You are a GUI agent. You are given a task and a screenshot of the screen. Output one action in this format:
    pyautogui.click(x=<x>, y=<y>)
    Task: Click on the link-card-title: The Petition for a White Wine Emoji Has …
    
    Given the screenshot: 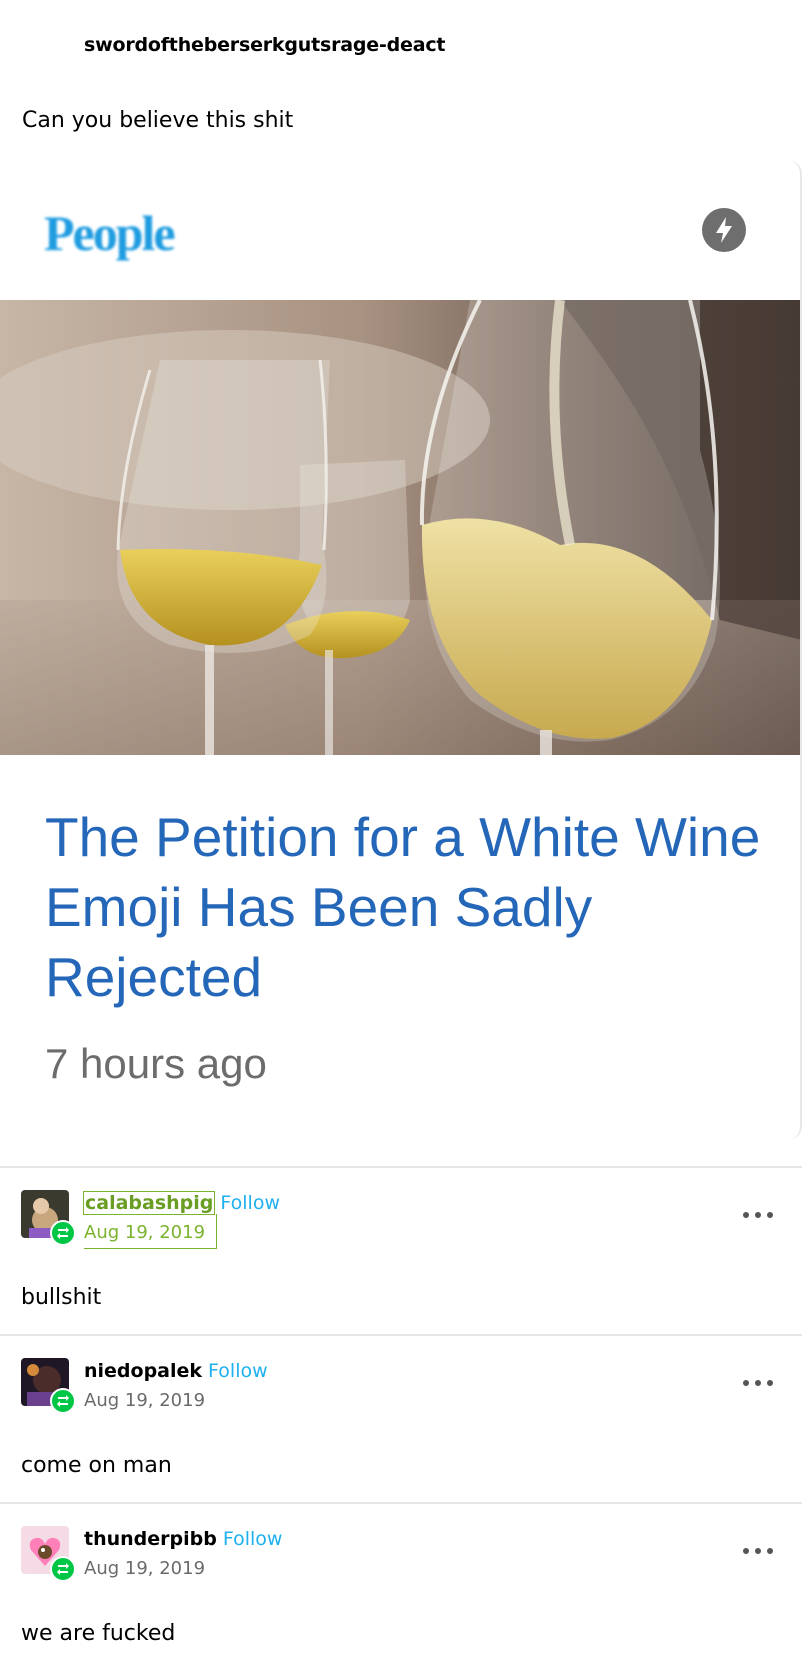 What is the action you would take?
    pyautogui.click(x=405, y=907)
    